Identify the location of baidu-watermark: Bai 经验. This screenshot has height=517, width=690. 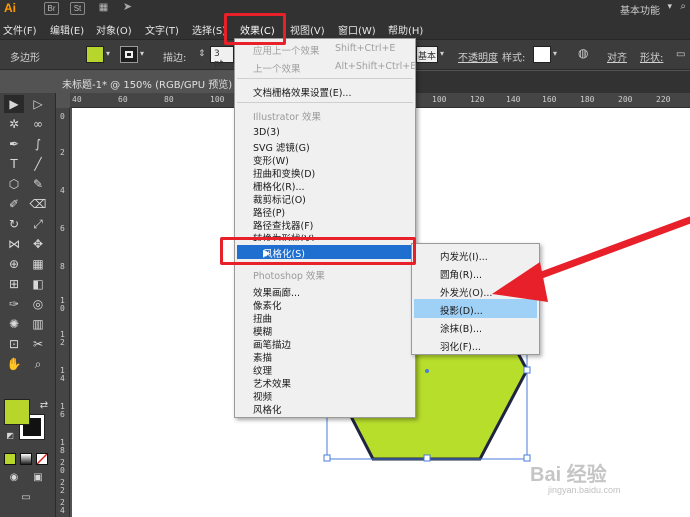
(568, 475).